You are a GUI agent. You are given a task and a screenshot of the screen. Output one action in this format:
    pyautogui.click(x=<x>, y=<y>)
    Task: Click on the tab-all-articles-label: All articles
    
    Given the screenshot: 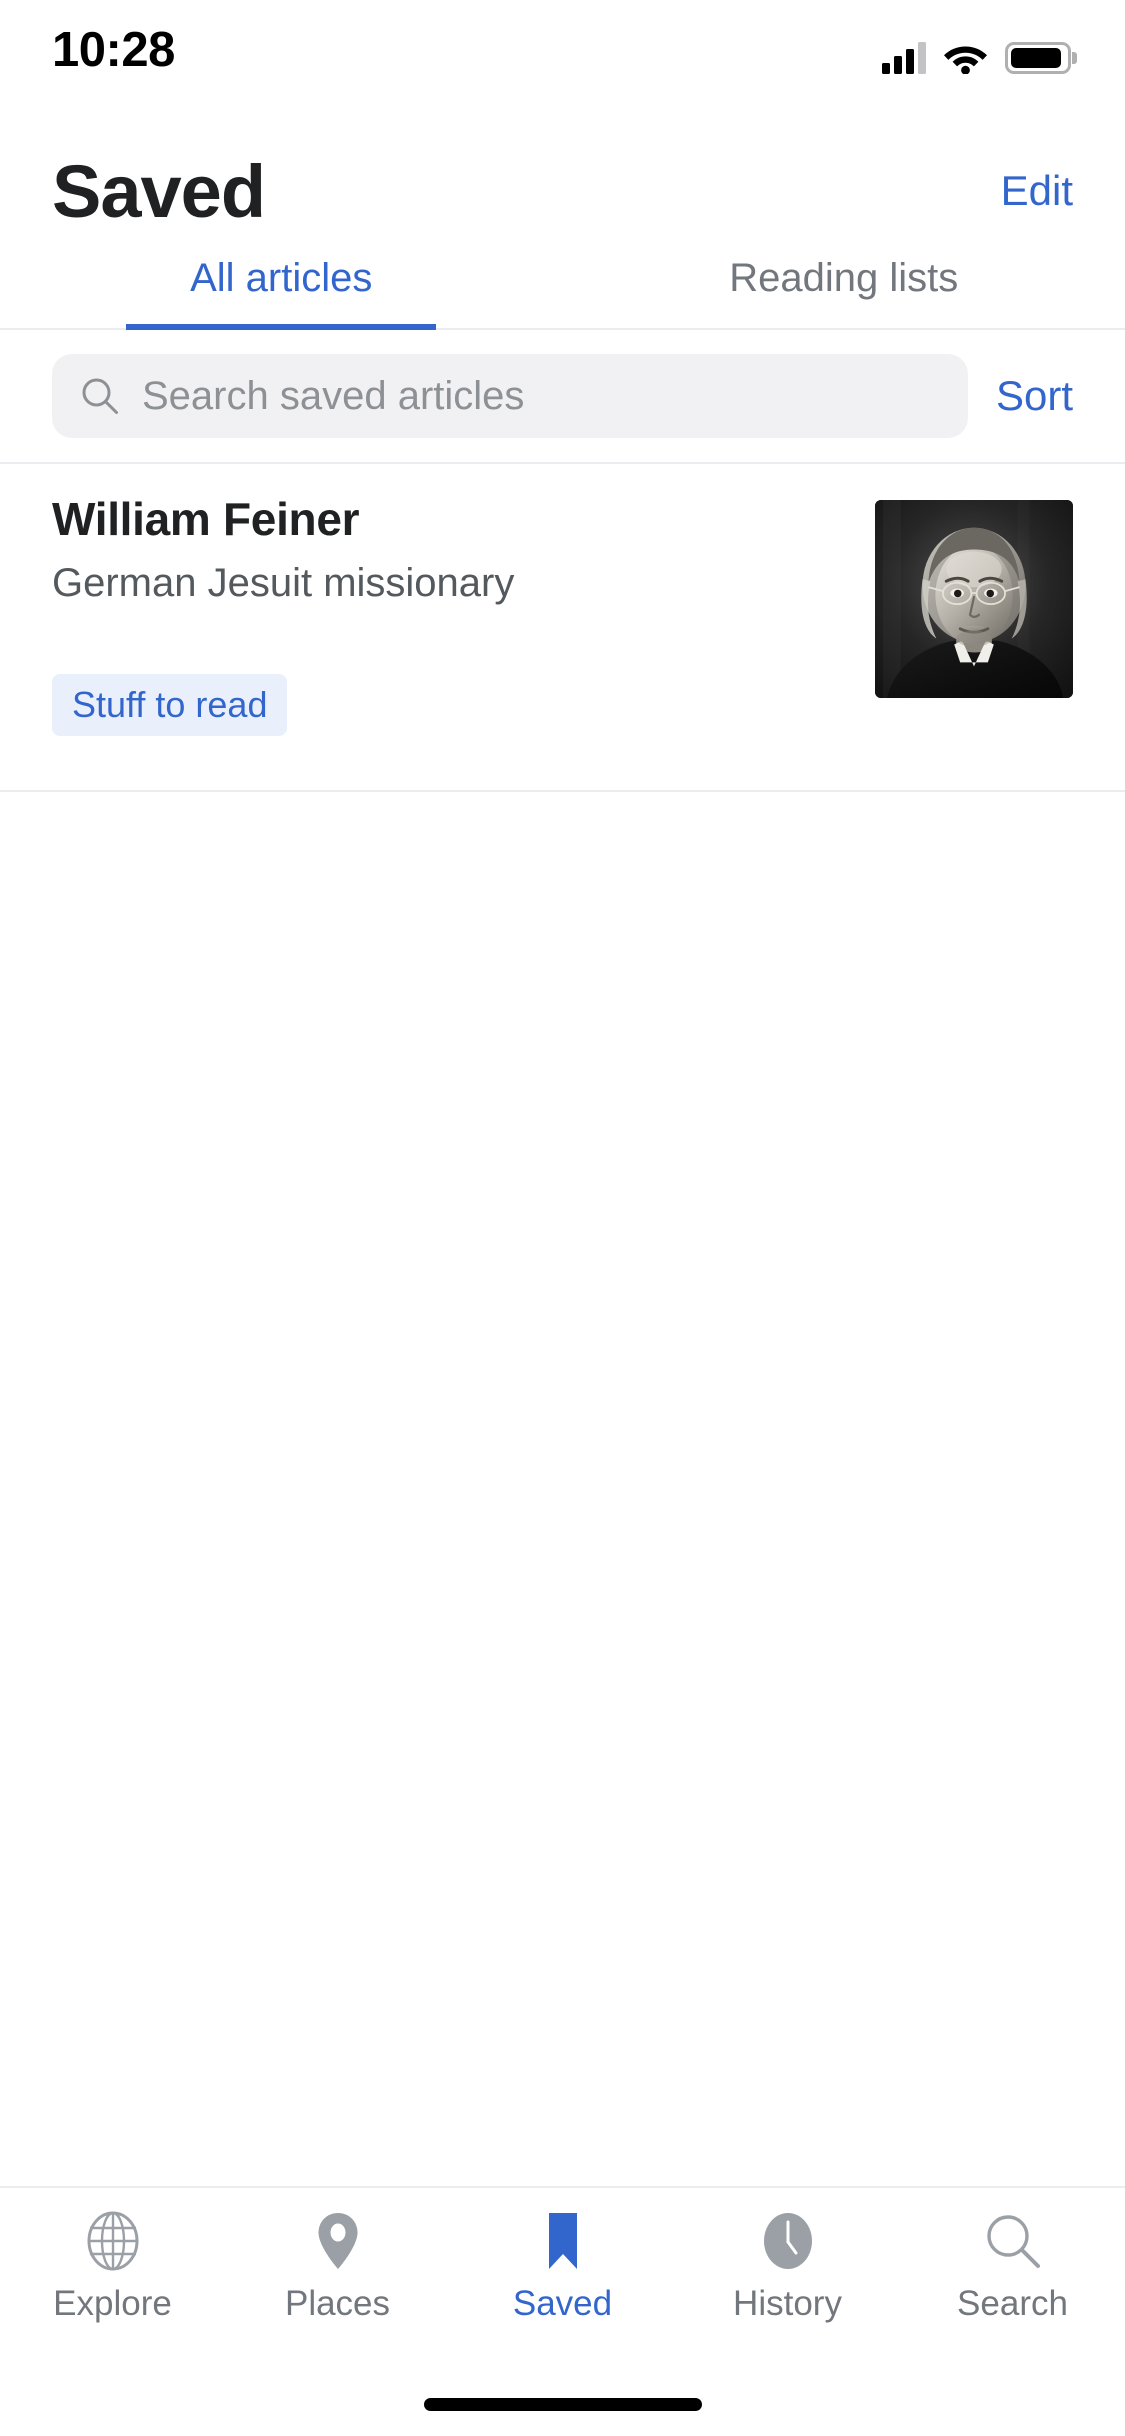 What is the action you would take?
    pyautogui.click(x=281, y=278)
    